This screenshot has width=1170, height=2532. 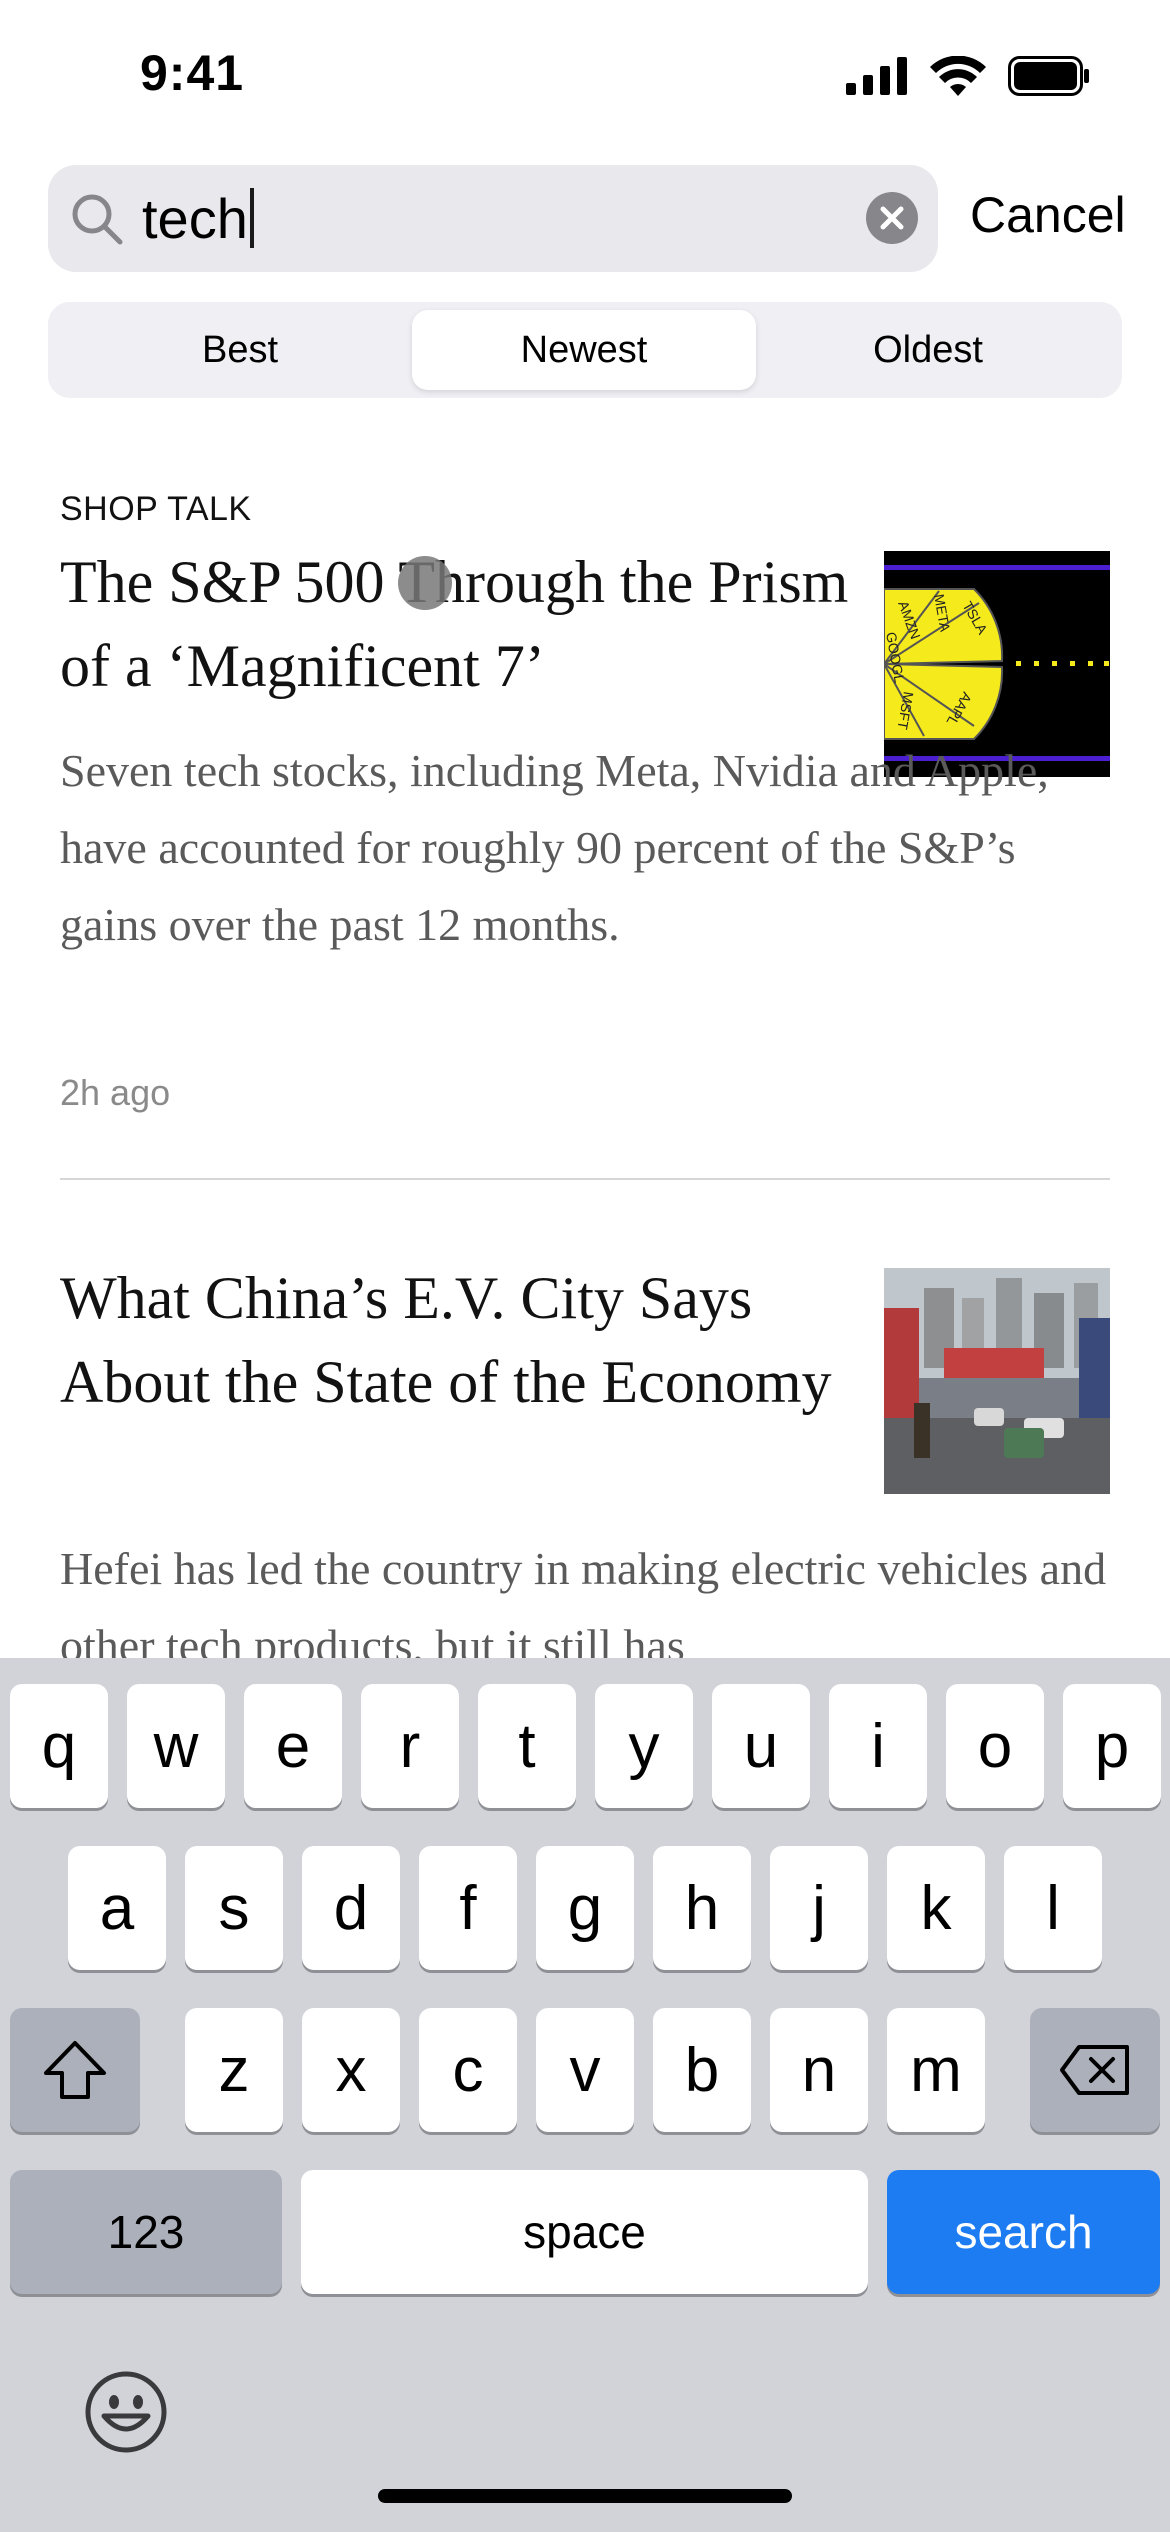 I want to click on status-icons, so click(x=968, y=76).